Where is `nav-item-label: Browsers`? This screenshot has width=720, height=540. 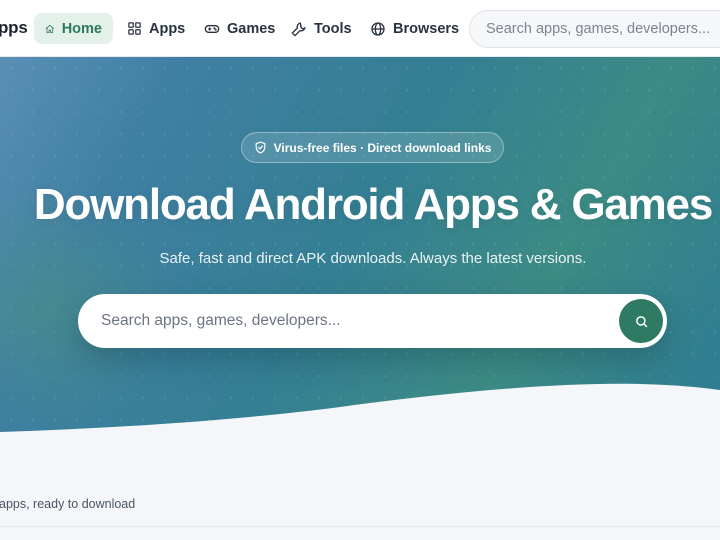 nav-item-label: Browsers is located at coordinates (426, 28).